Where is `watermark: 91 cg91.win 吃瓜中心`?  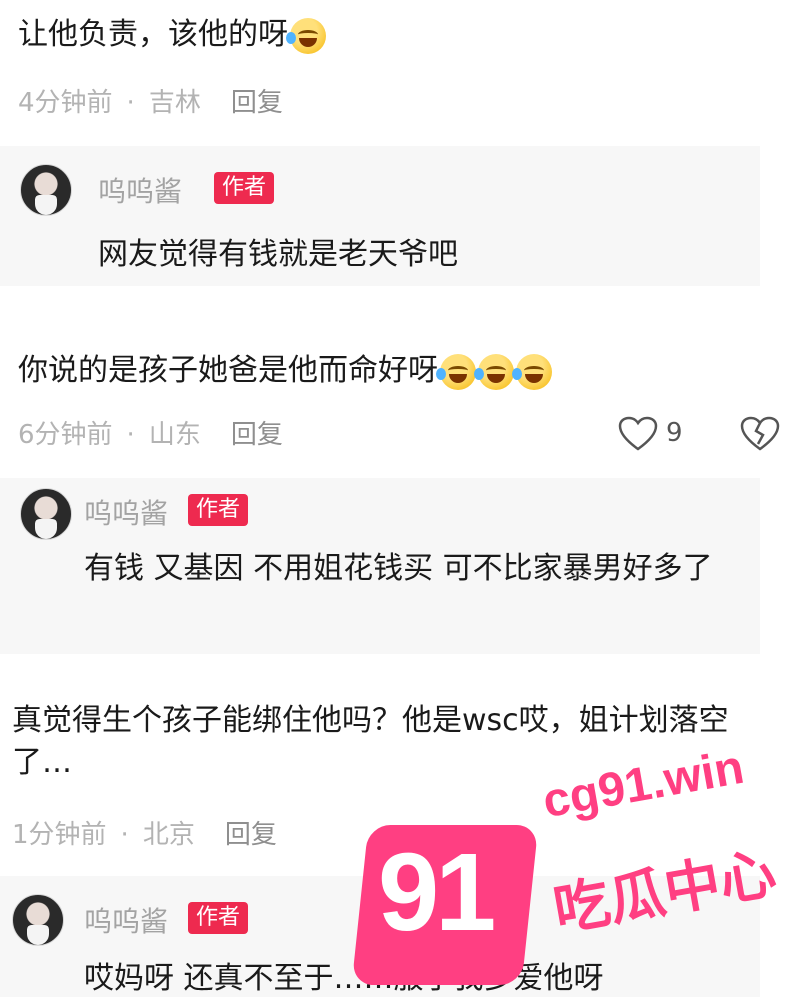 watermark: 91 cg91.win 吃瓜中心 is located at coordinates (575, 869).